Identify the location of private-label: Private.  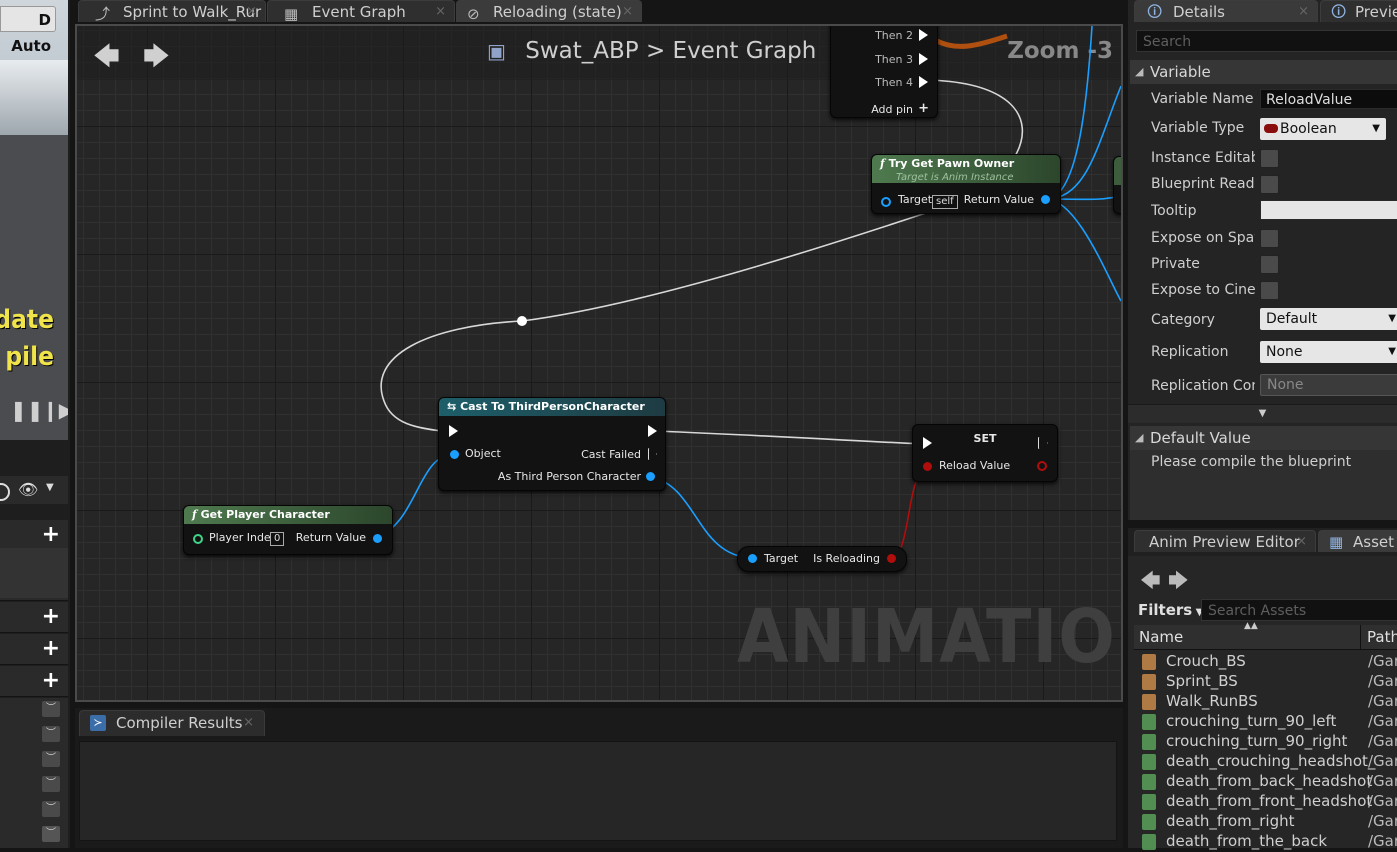
(1175, 264).